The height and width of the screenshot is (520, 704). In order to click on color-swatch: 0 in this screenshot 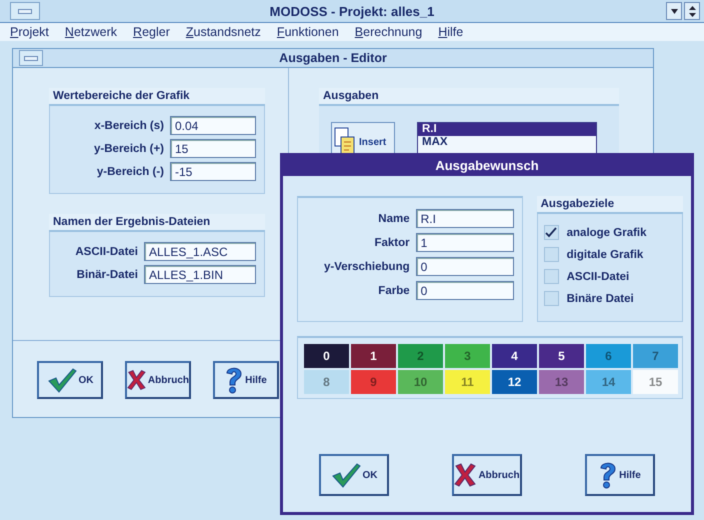, I will do `click(326, 356)`.